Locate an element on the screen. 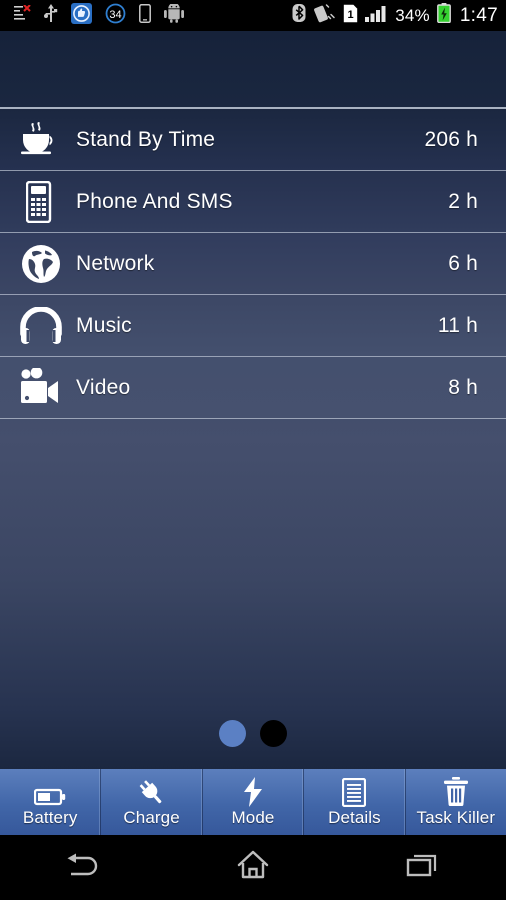 This screenshot has height=900, width=506. globe-icon is located at coordinates (41, 264).